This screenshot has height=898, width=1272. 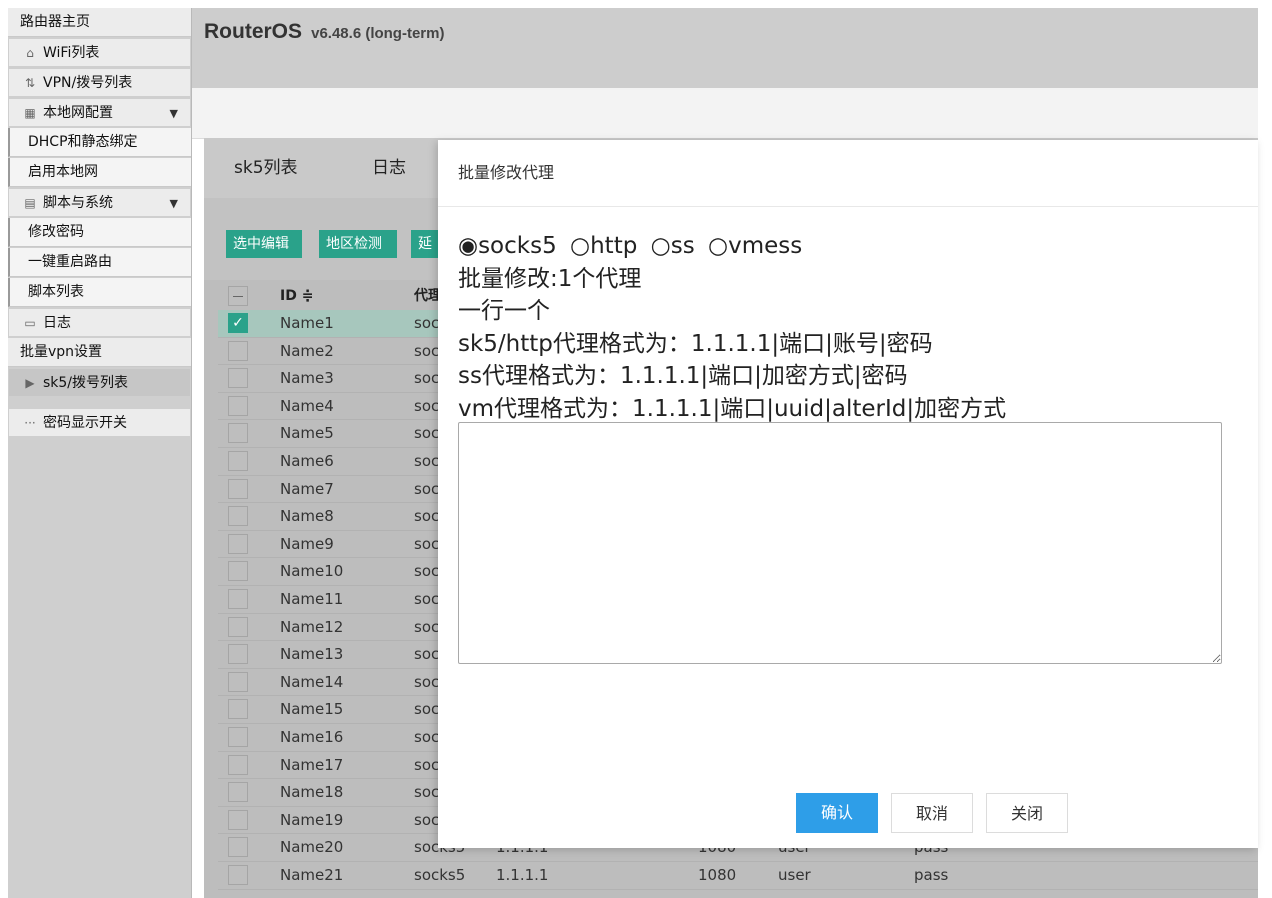 What do you see at coordinates (725, 48) in the screenshot?
I see `top-header: RouterOS v6.48.6 (long-term)` at bounding box center [725, 48].